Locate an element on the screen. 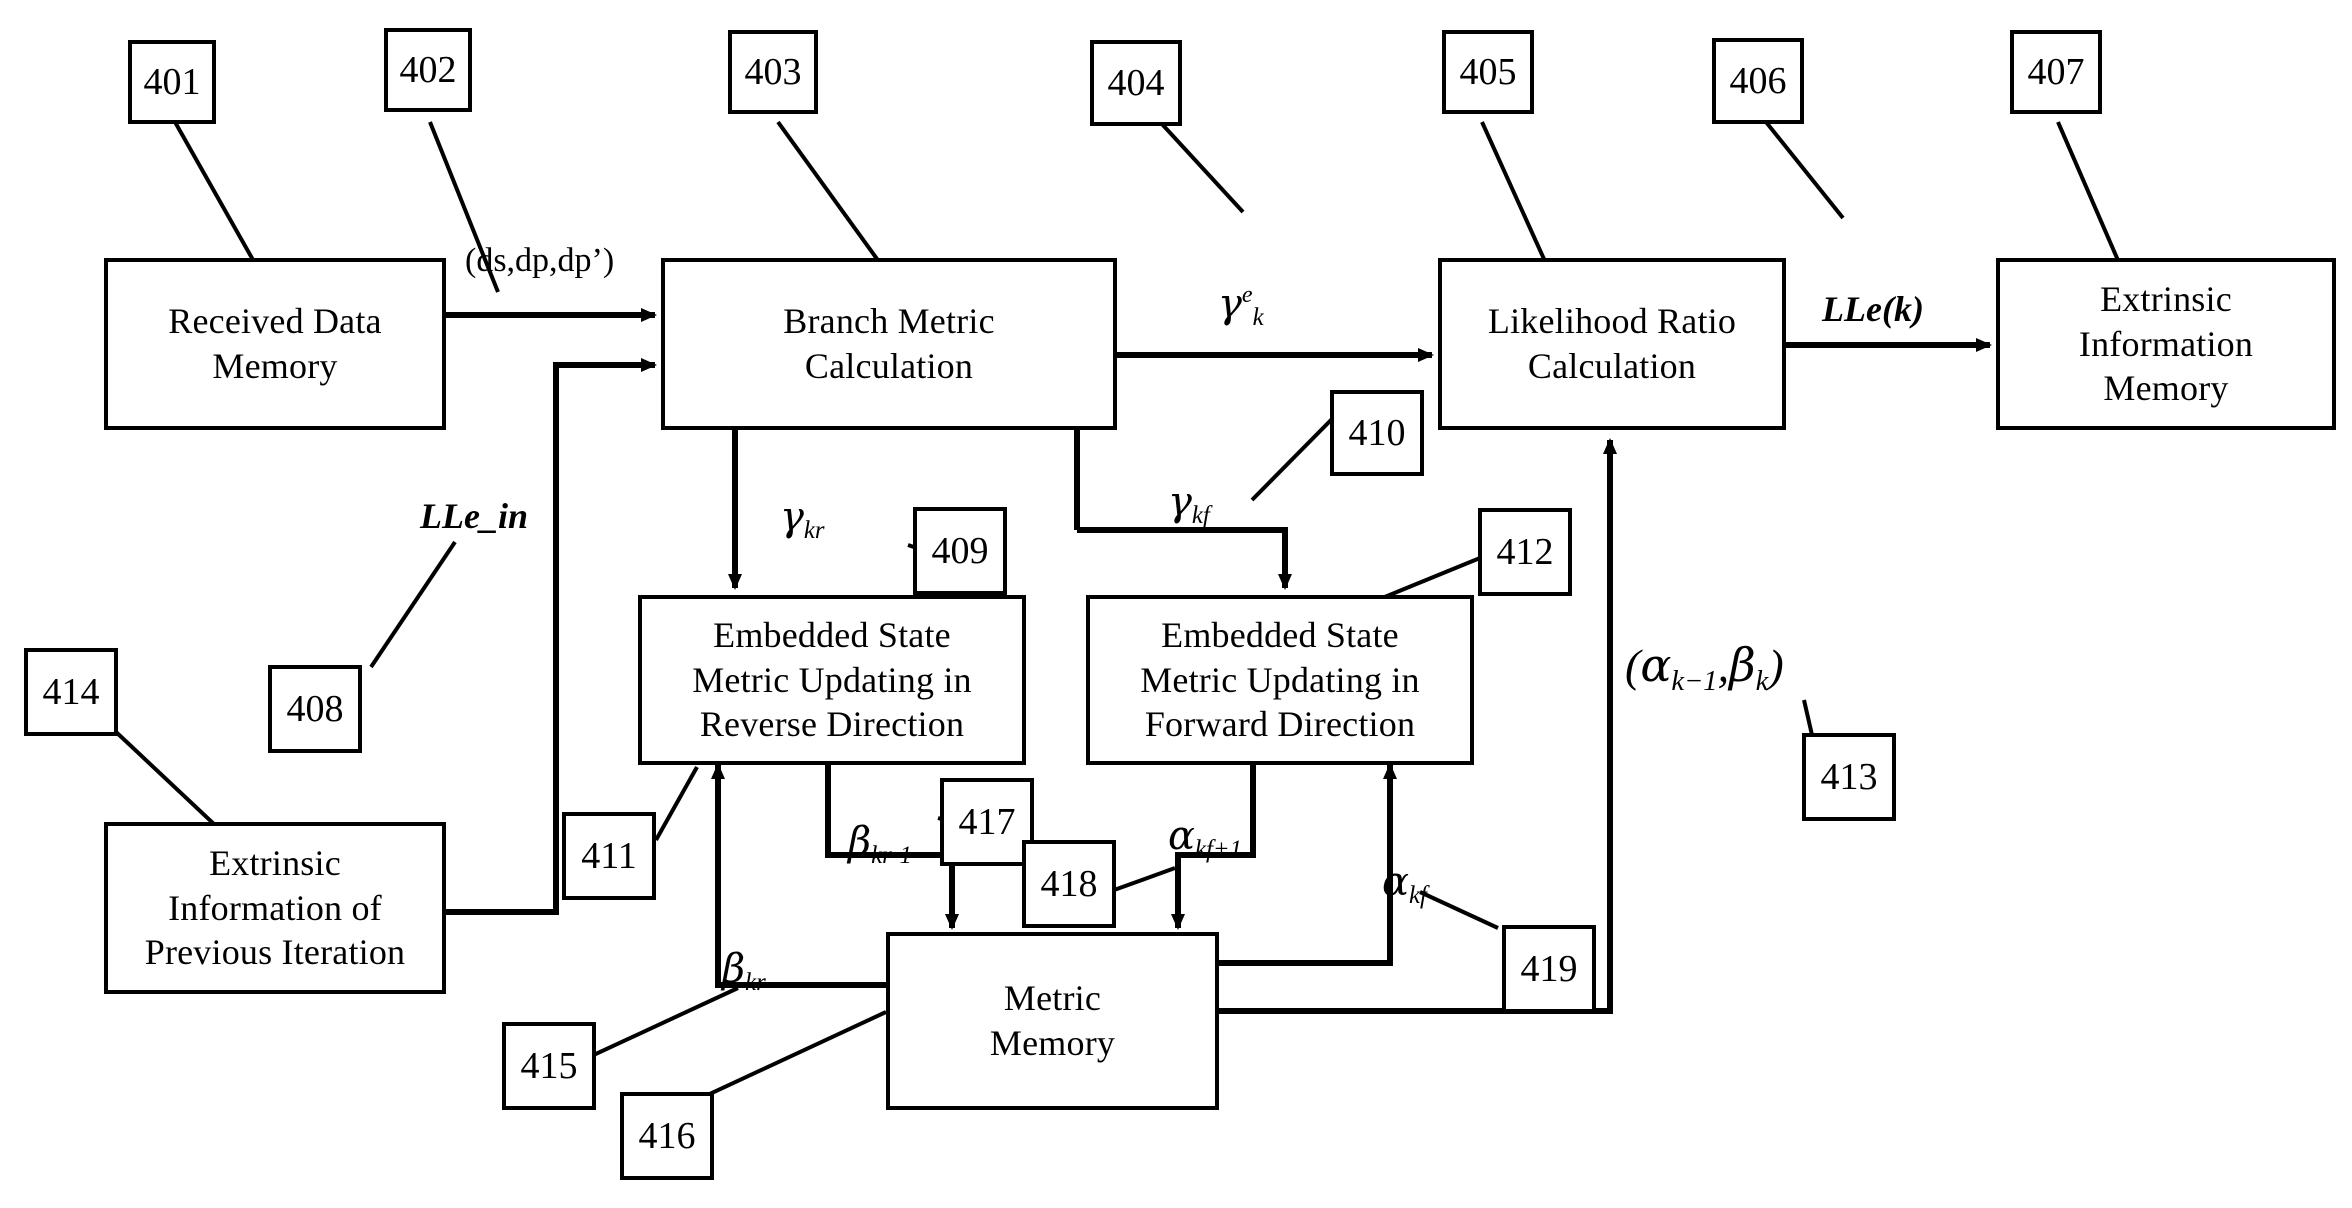 The width and height of the screenshot is (2352, 1208). ref-numeral-407-label: 407 is located at coordinates (2056, 72).